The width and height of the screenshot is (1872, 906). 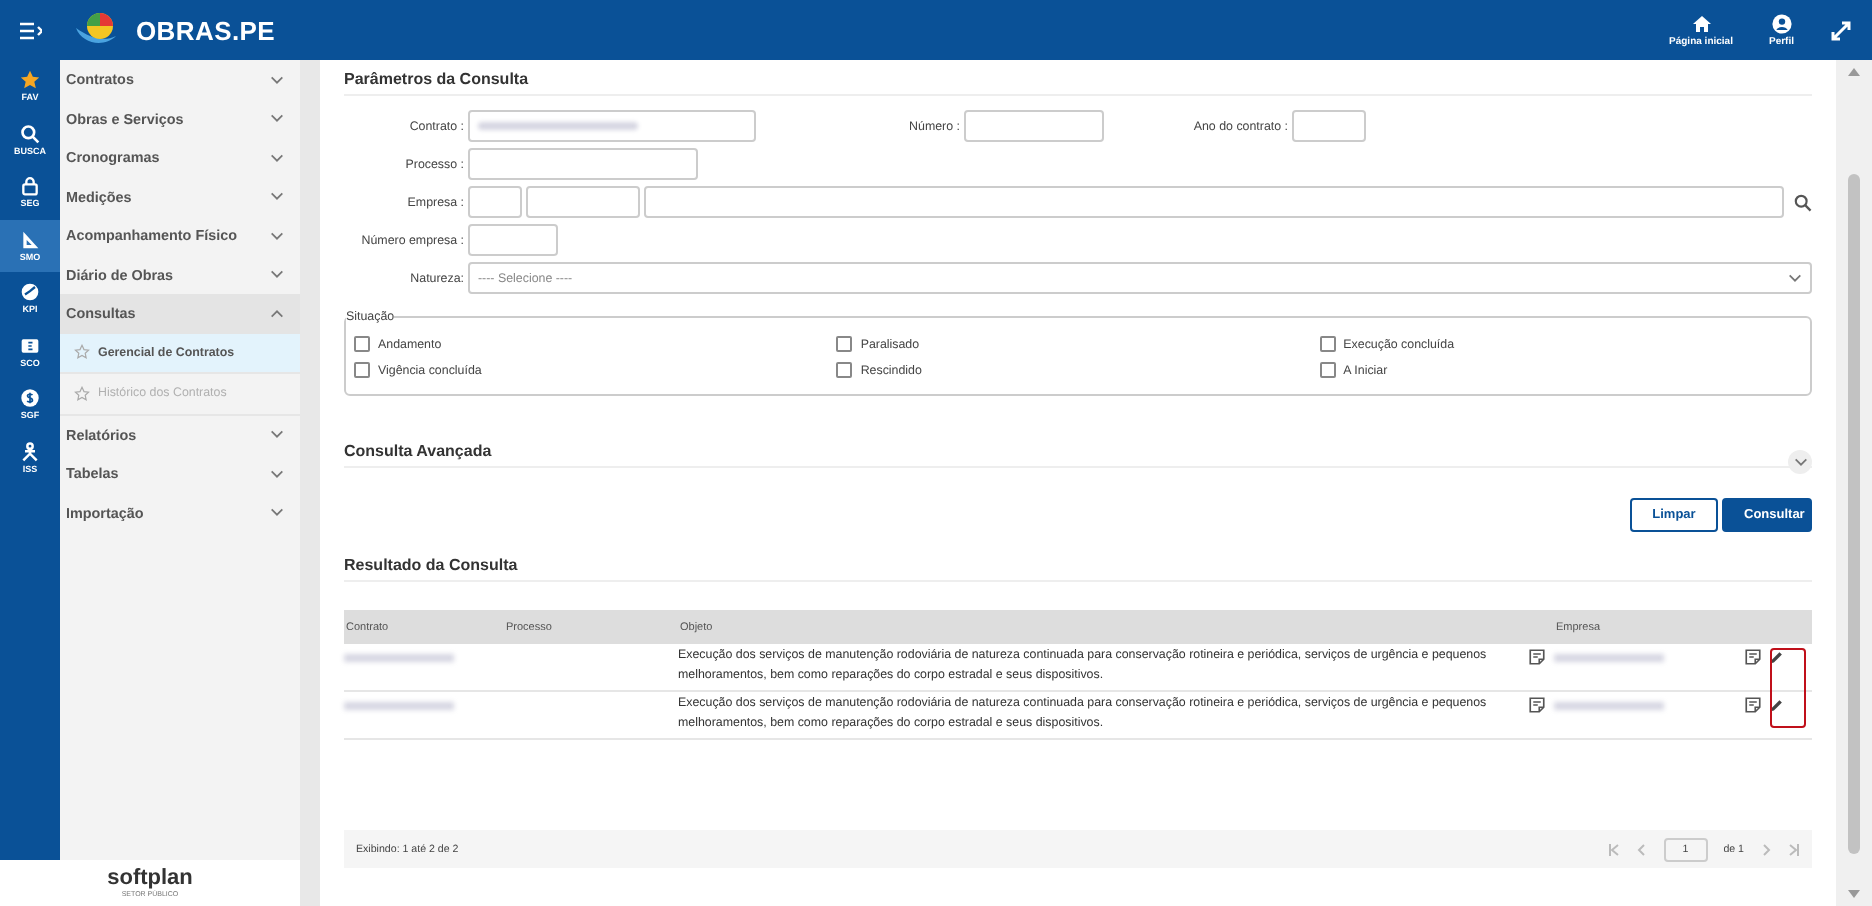 I want to click on coin-icon, so click(x=30, y=398).